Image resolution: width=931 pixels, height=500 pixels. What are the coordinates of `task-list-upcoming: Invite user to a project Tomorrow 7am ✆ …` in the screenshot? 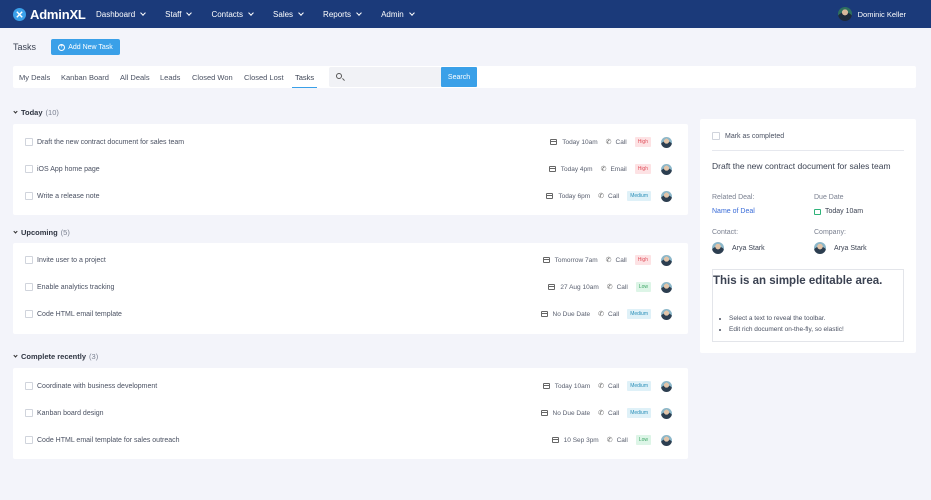 It's located at (350, 288).